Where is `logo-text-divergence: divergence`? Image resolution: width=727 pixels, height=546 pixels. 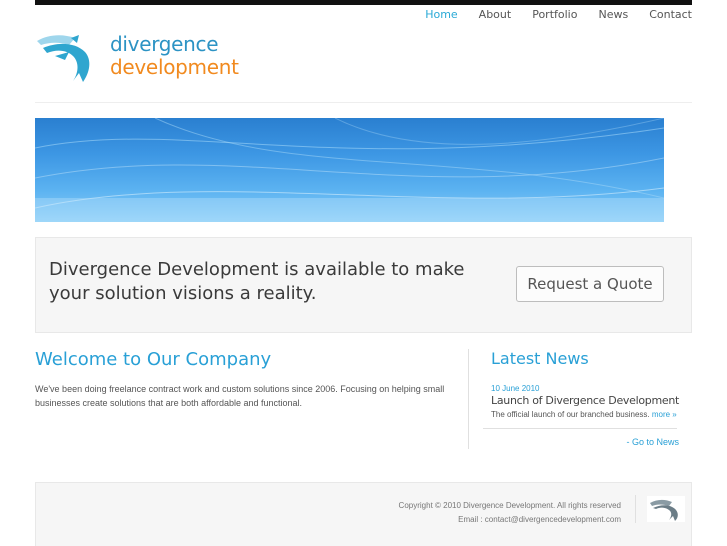
logo-text-divergence: divergence is located at coordinates (164, 44).